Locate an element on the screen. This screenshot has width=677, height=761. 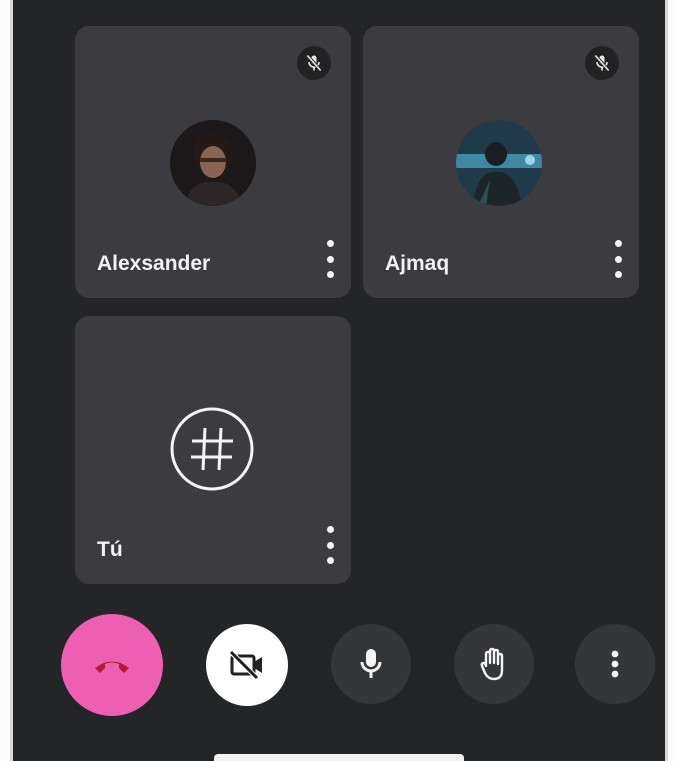
hashtag-icon is located at coordinates (212, 449).